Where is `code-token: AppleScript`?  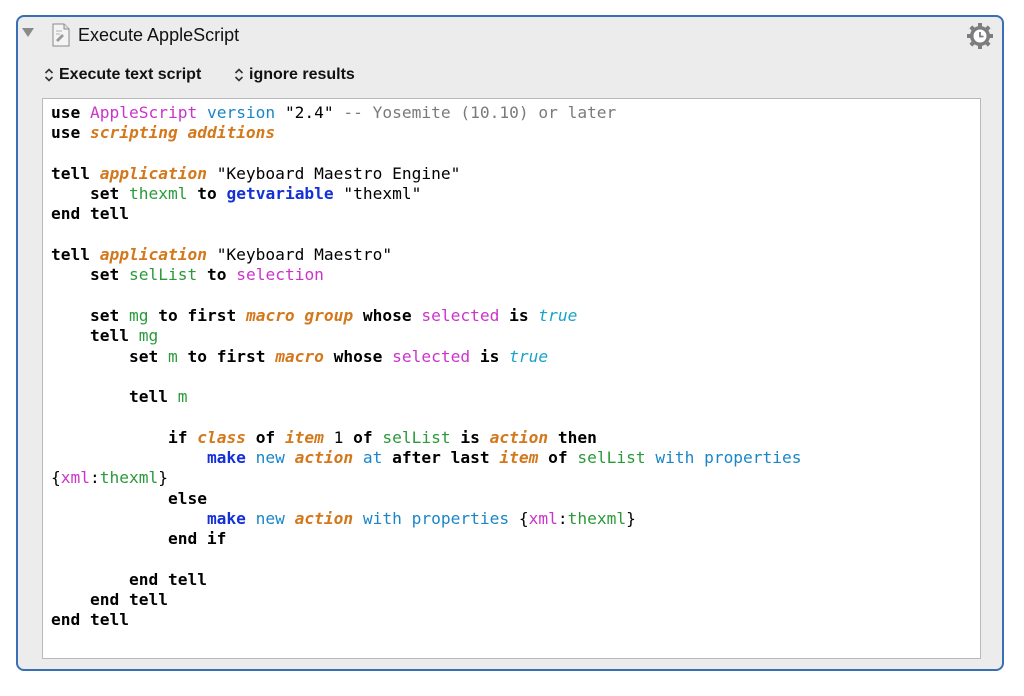 code-token: AppleScript is located at coordinates (144, 112).